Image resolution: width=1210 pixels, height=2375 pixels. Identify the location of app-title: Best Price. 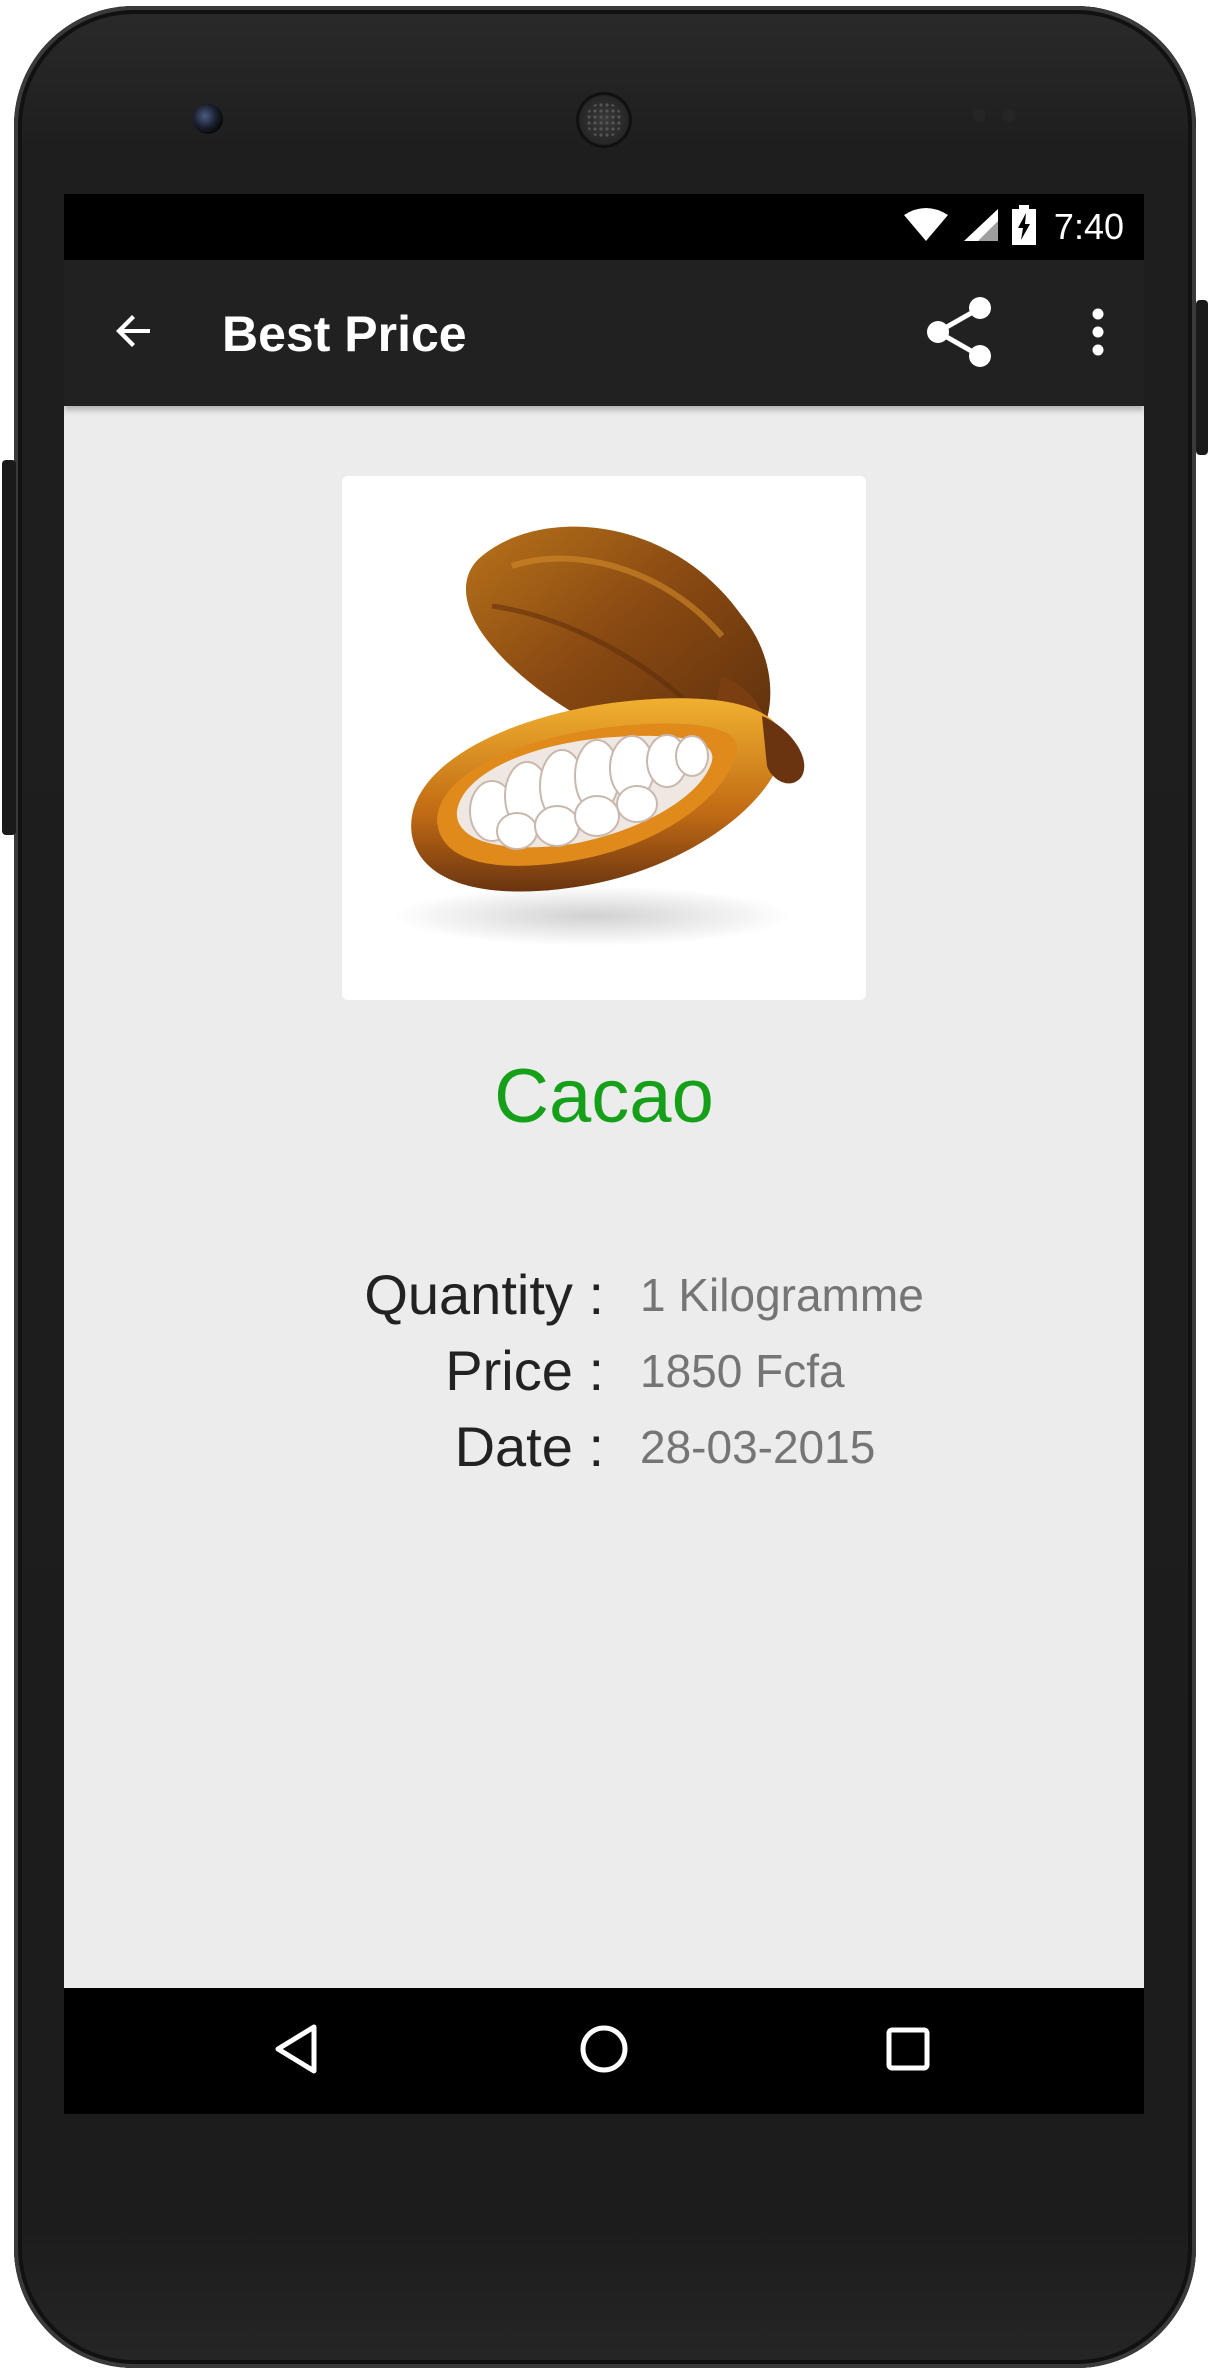
(344, 334).